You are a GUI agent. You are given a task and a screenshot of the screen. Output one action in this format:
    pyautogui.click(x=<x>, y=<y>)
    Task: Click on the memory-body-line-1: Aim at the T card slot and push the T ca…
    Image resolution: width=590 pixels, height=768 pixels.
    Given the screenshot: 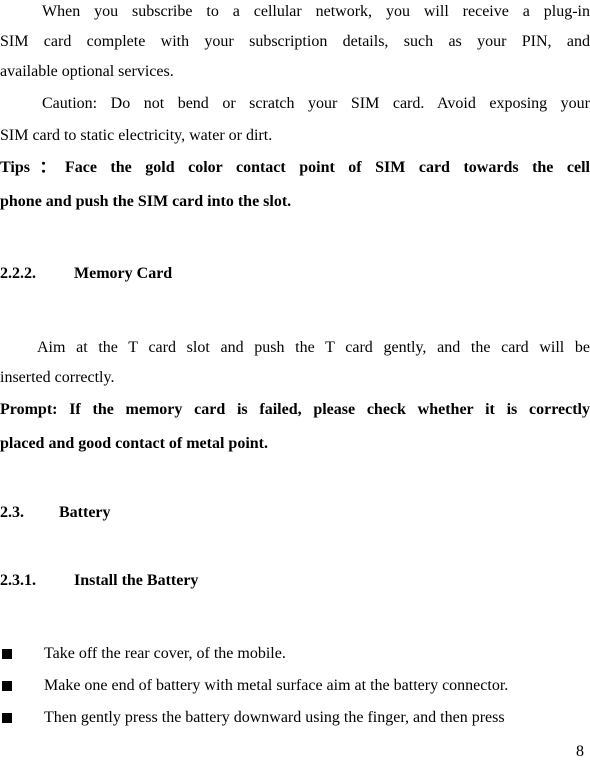 What is the action you would take?
    pyautogui.click(x=313, y=347)
    